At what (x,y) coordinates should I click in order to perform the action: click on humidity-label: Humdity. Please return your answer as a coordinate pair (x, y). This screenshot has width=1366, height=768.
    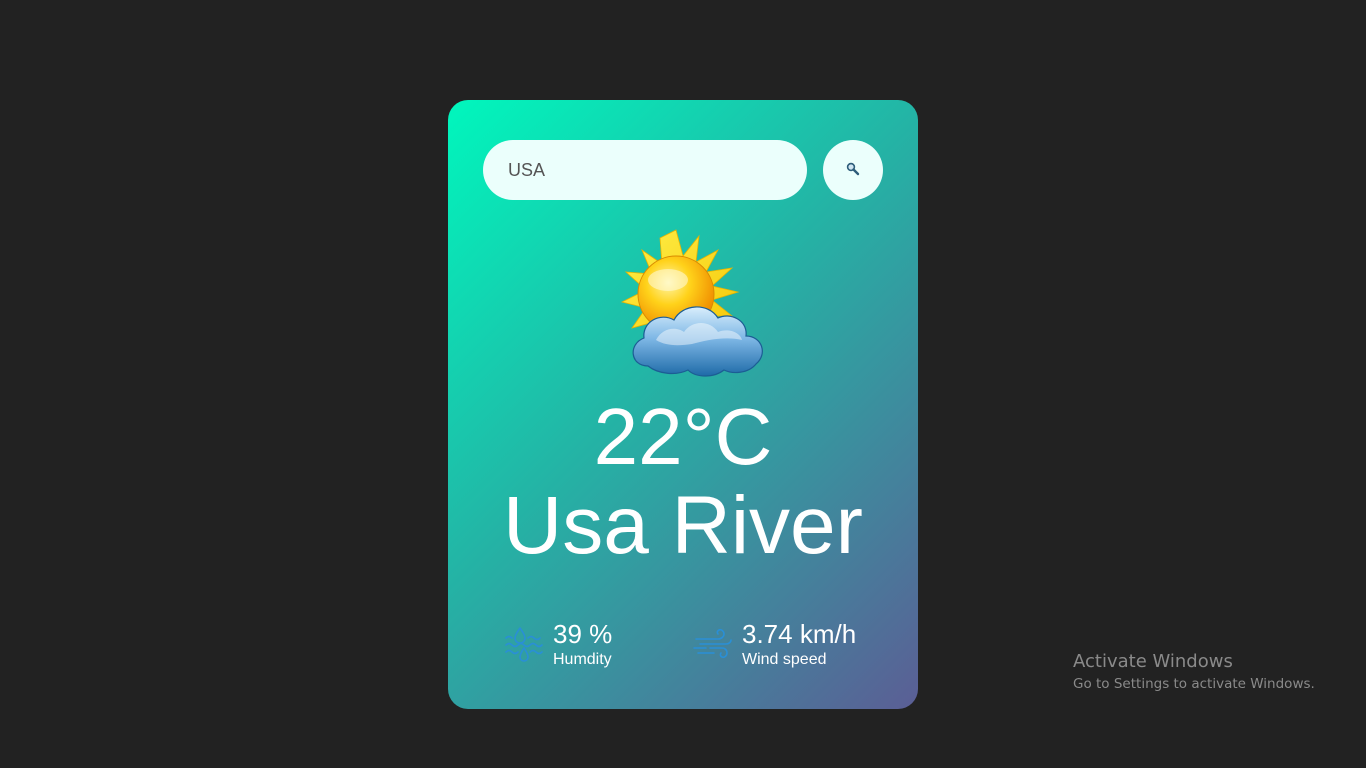
    Looking at the image, I should click on (582, 659).